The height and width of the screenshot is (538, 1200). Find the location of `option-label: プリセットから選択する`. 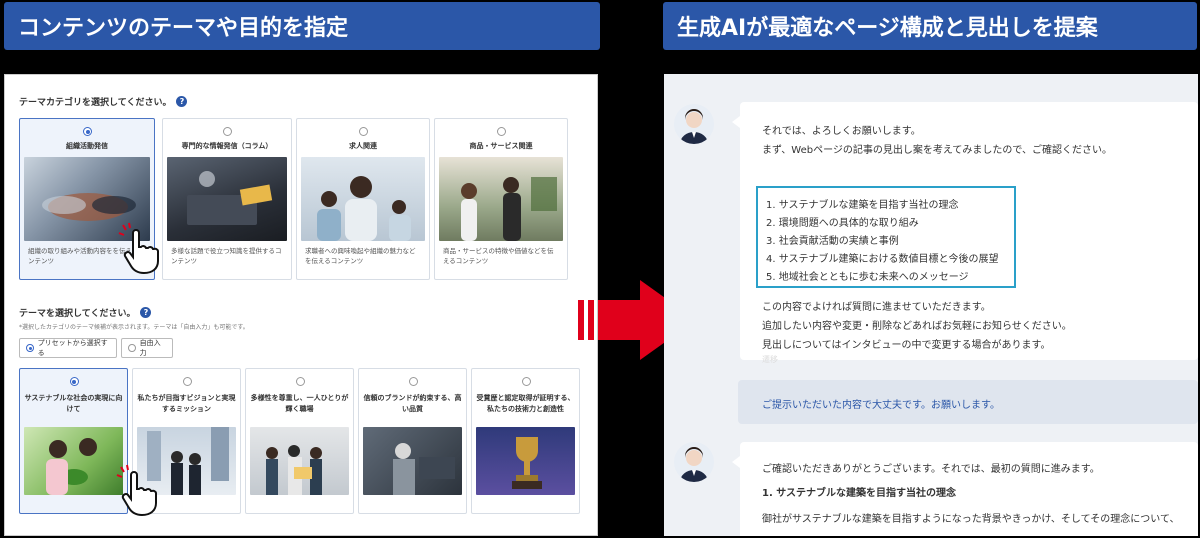

option-label: プリセットから選択する is located at coordinates (72, 348).